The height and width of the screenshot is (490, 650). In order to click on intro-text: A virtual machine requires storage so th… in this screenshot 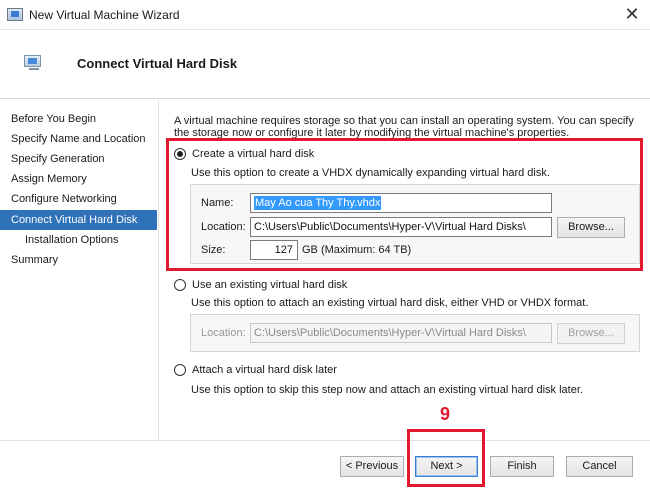, I will do `click(404, 127)`.